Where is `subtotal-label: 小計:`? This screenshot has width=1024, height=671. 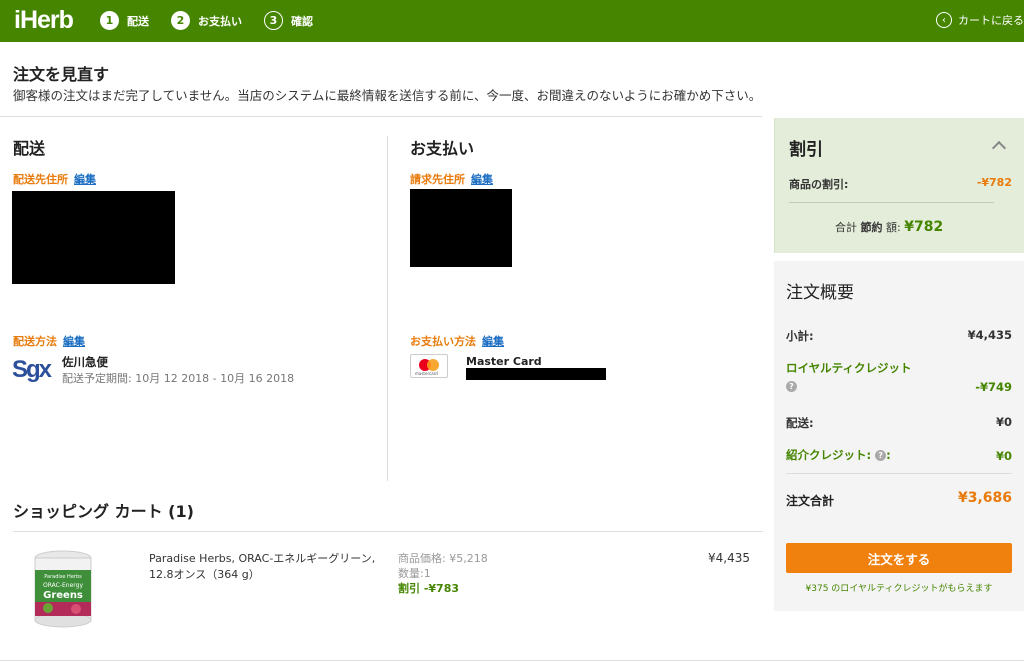
subtotal-label: 小計: is located at coordinates (800, 336).